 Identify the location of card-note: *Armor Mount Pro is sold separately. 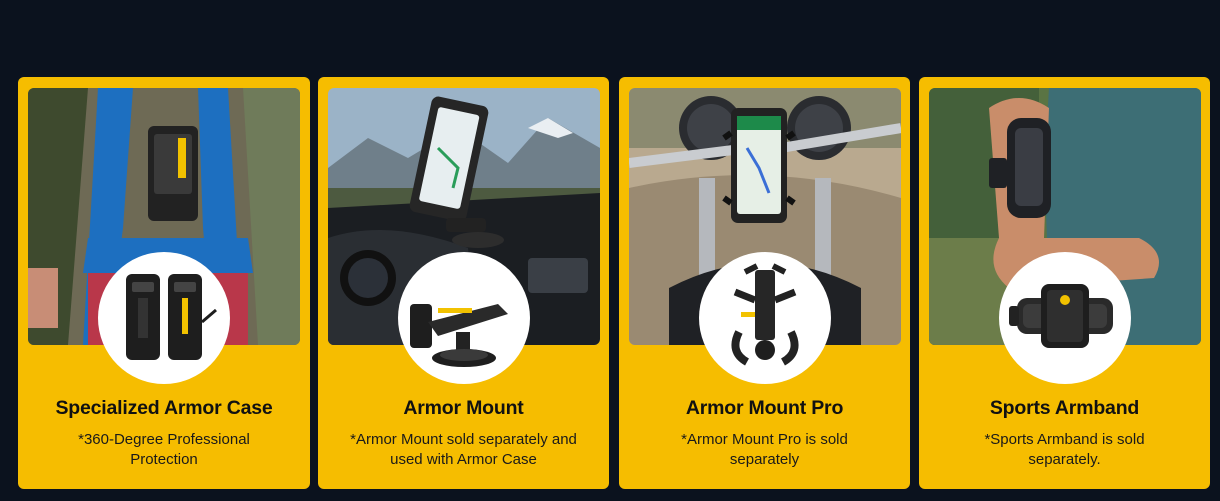
(764, 449).